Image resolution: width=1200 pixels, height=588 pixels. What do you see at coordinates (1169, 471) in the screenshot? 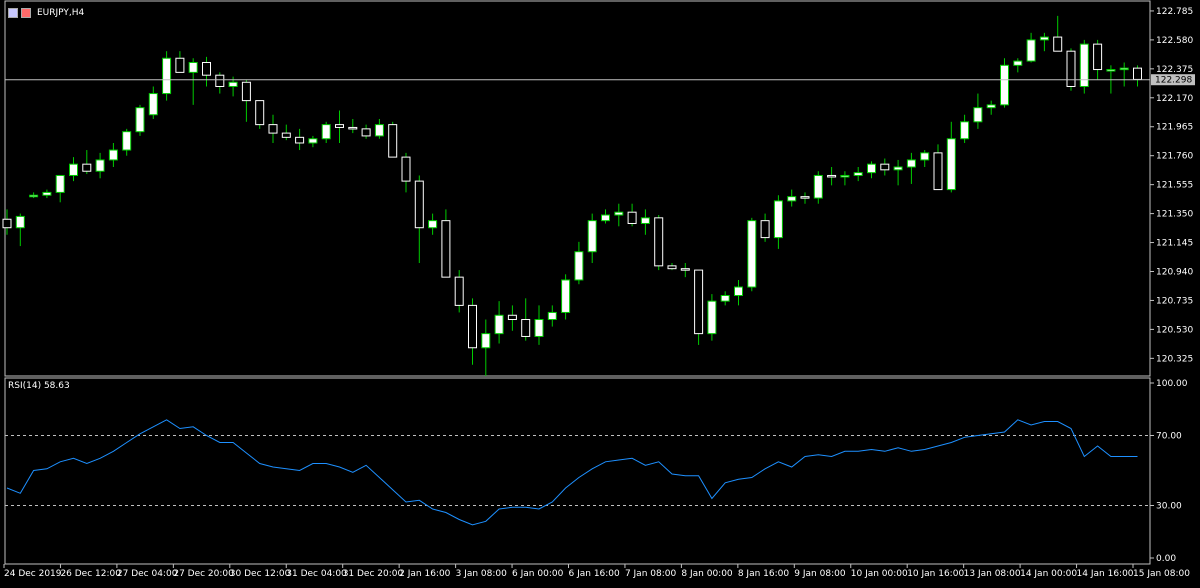
I see `rsi-axis: 100.00 70.00 30.00 0.00` at bounding box center [1169, 471].